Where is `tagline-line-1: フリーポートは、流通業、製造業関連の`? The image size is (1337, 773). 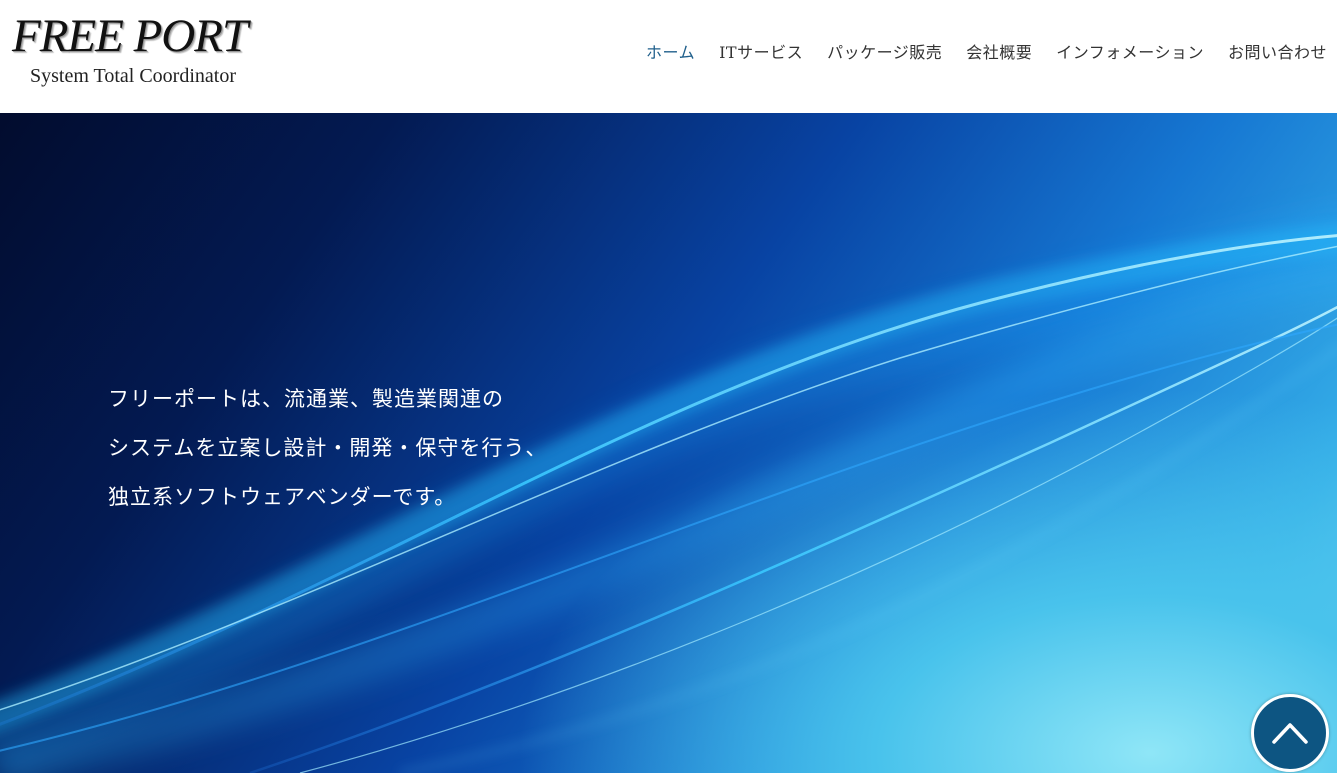
tagline-line-1: フリーポートは、流通業、製造業関連の is located at coordinates (306, 399).